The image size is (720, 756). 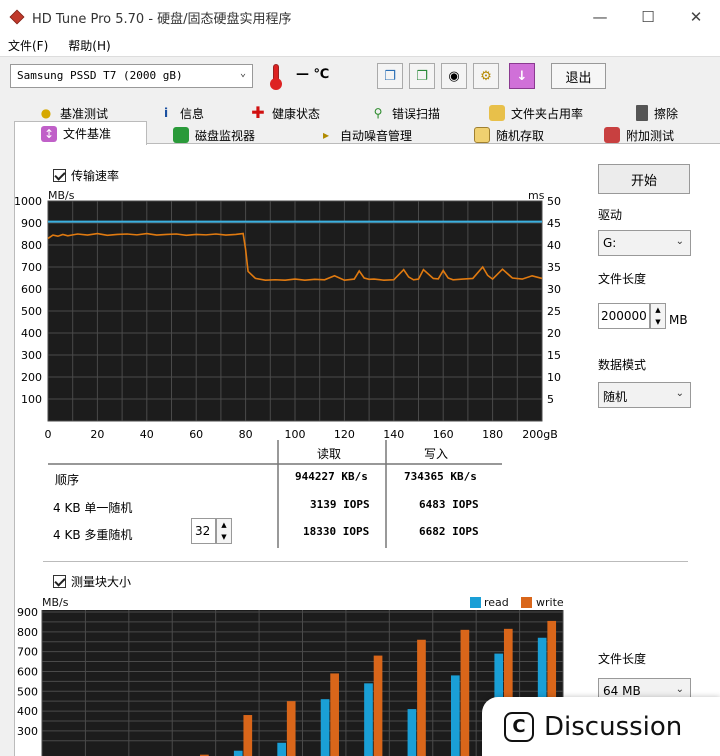 I want to click on y-right-tick: 50, so click(x=554, y=201).